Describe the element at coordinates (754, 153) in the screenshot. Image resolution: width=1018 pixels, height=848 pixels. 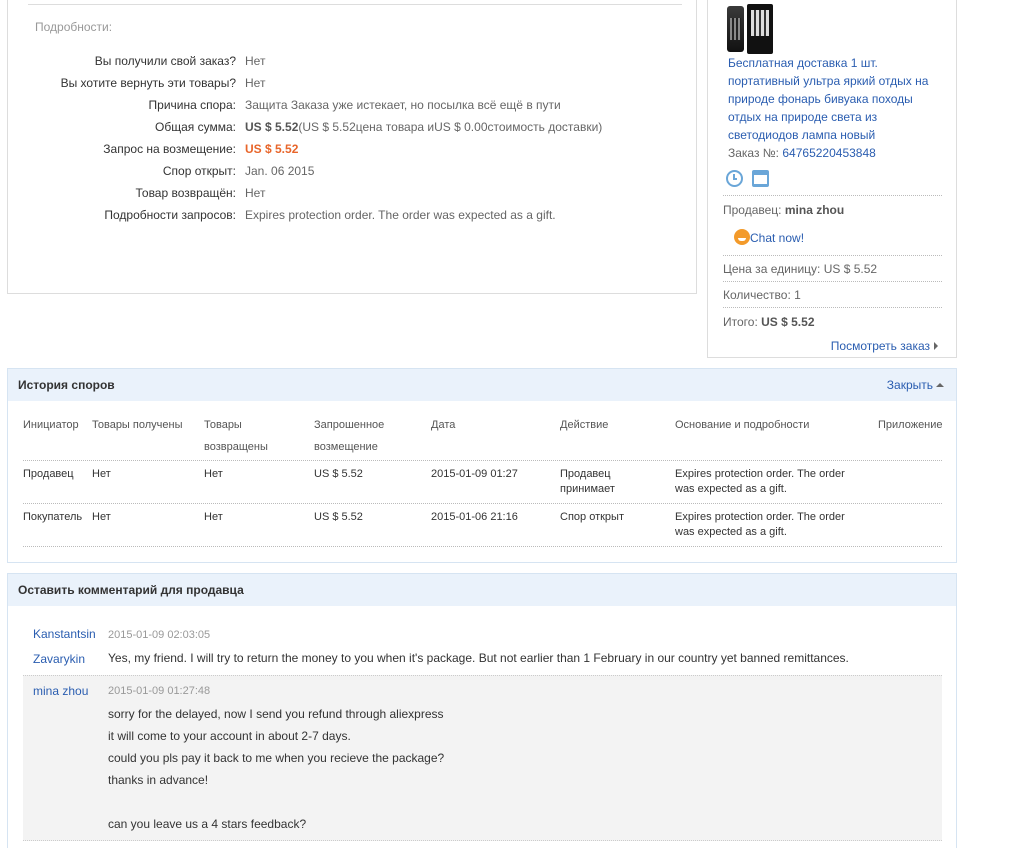
I see `order-label: Заказ №:` at that location.